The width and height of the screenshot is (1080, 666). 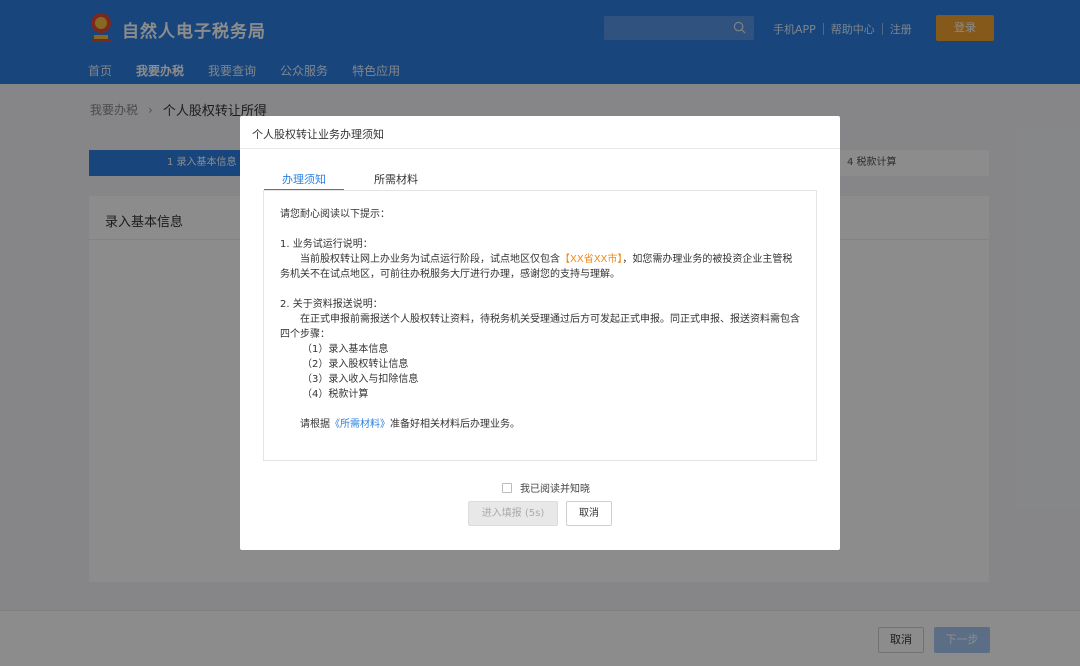 I want to click on section1-title: 1. 业务试运行说明：, so click(x=326, y=244).